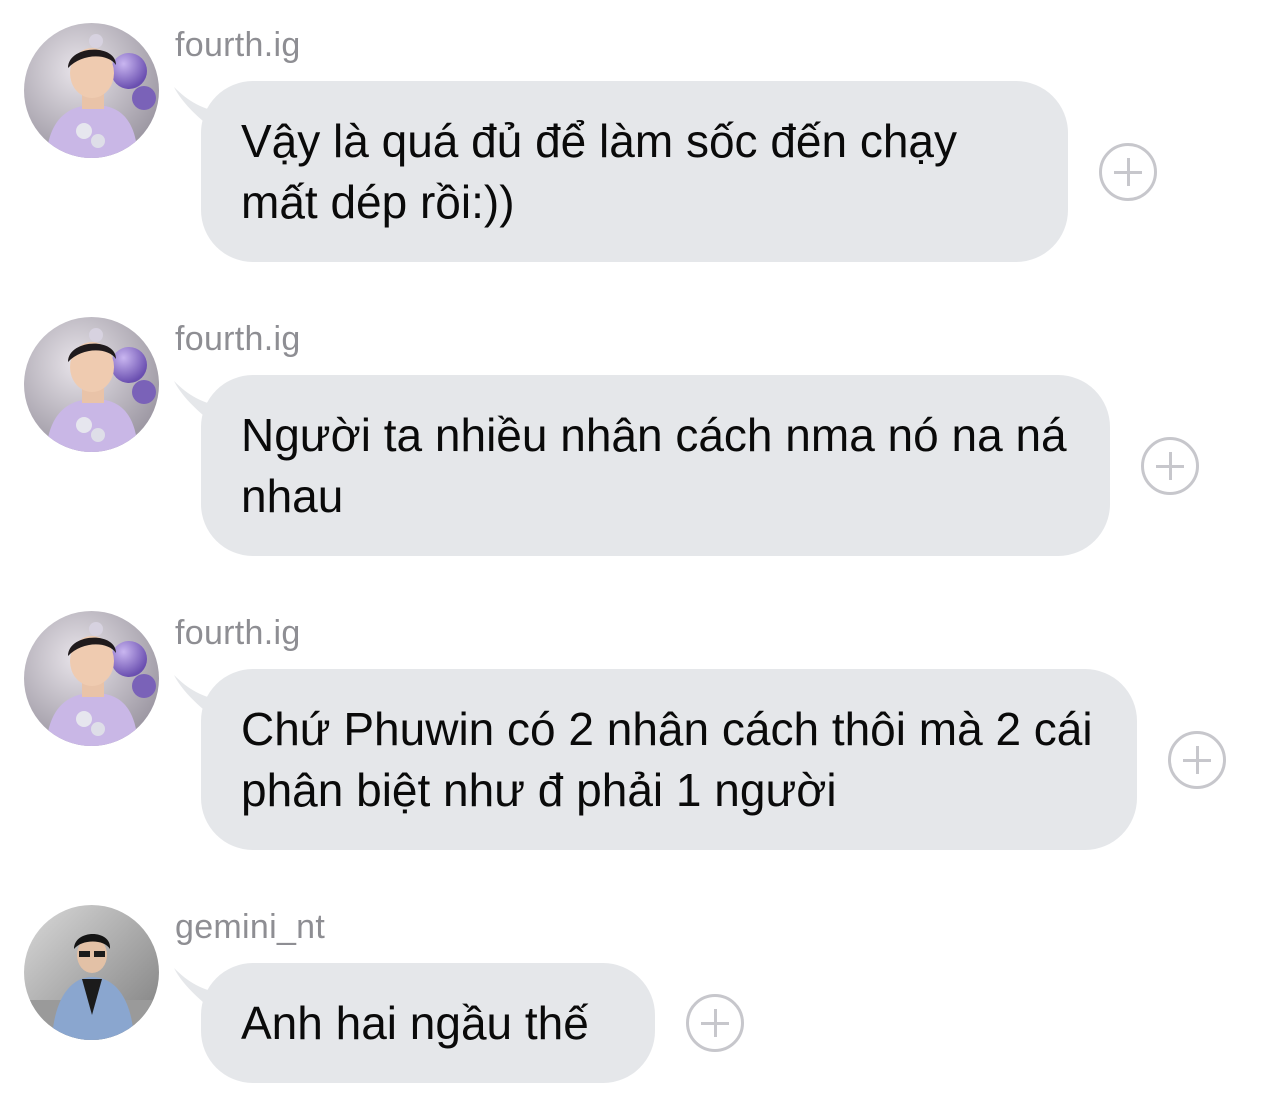 The width and height of the screenshot is (1284, 1100). I want to click on gemini-avatar-image, so click(91, 972).